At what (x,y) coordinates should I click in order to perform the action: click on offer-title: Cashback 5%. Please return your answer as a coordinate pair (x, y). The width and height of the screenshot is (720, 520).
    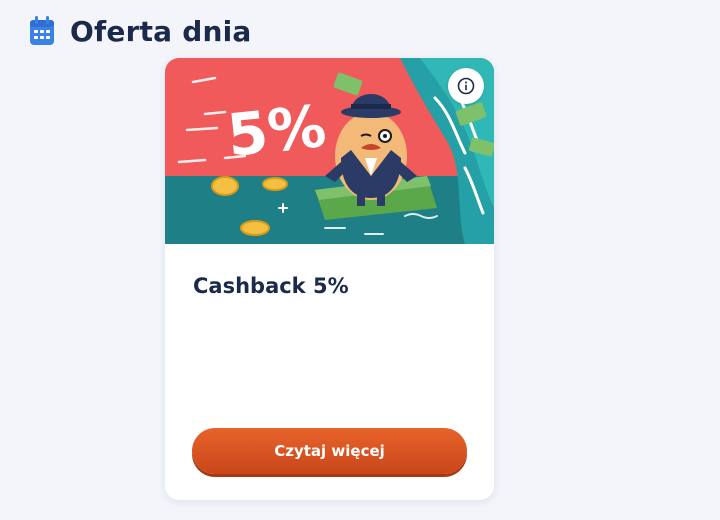
    Looking at the image, I should click on (271, 286).